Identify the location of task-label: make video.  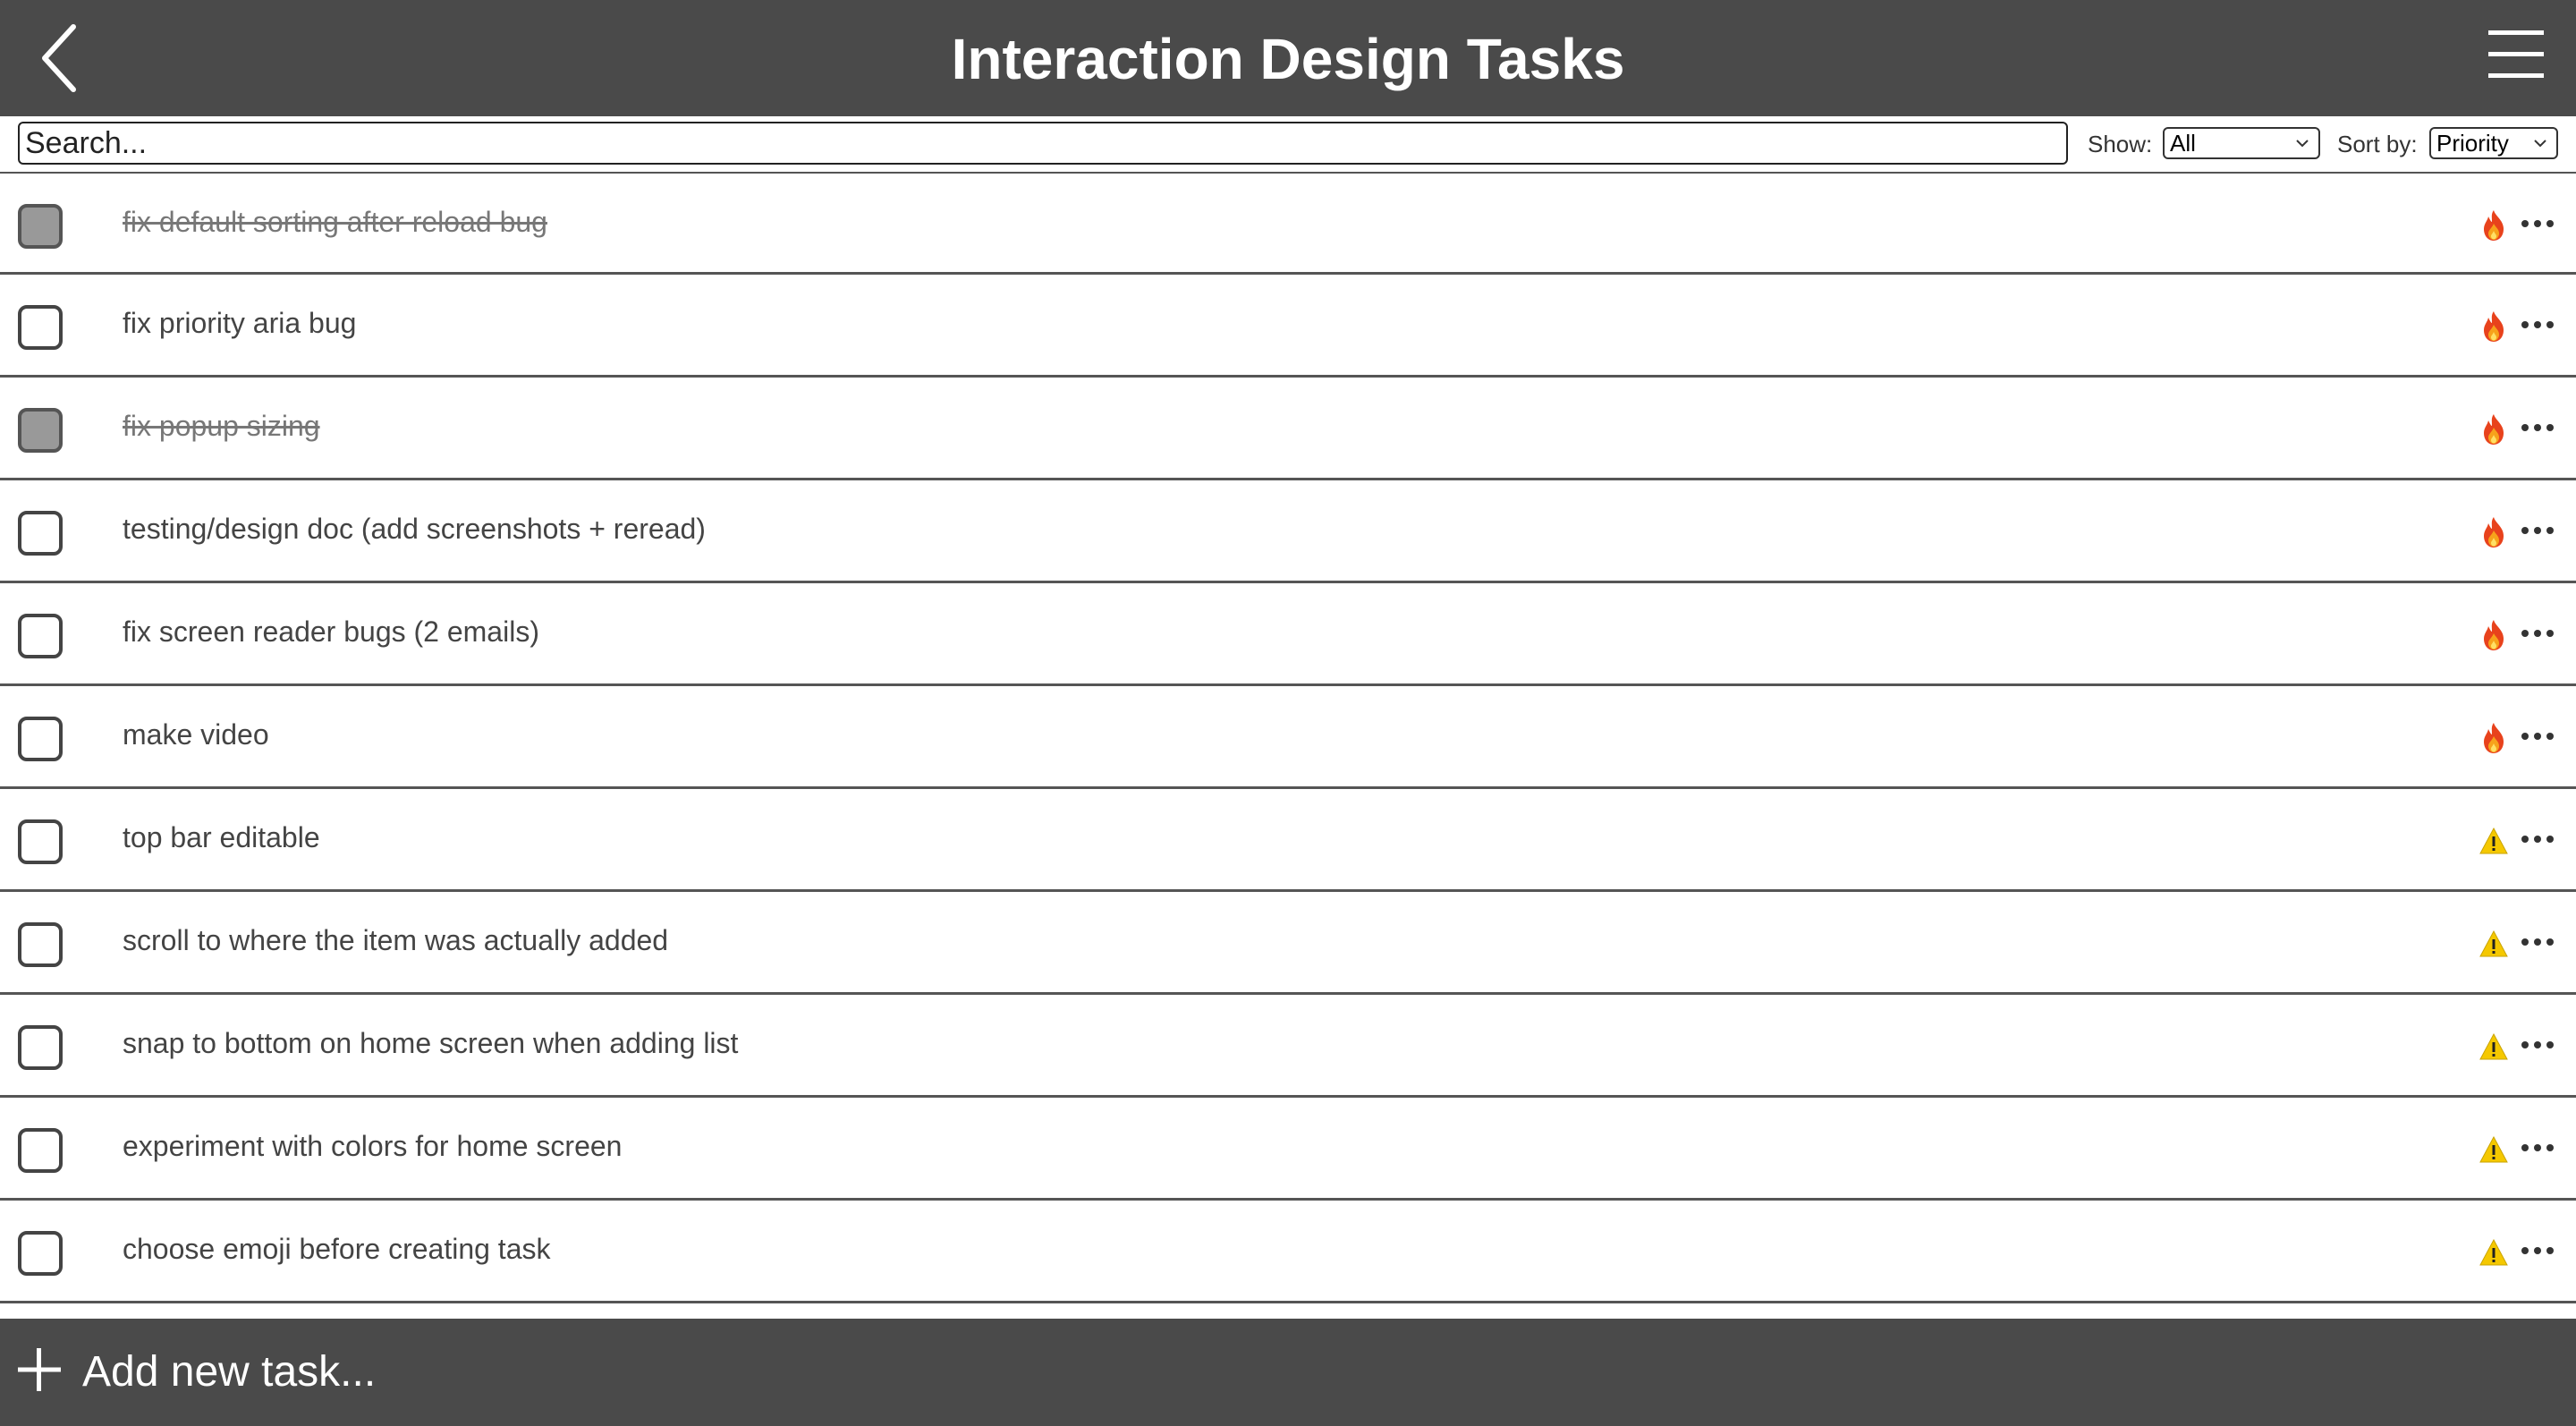
(196, 735).